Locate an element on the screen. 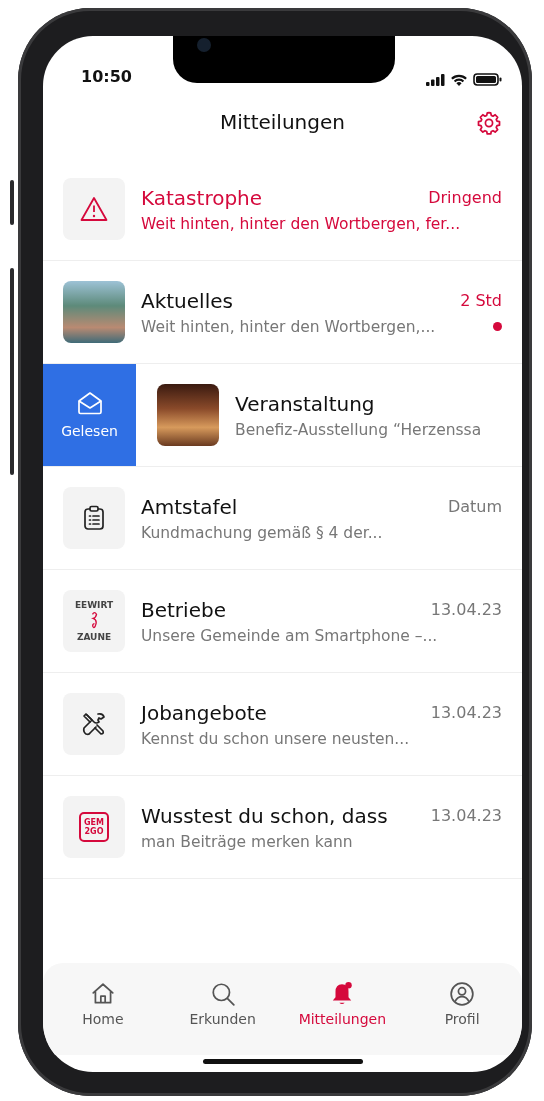 The height and width of the screenshot is (1101, 544). tab-item: Home is located at coordinates (103, 1013).